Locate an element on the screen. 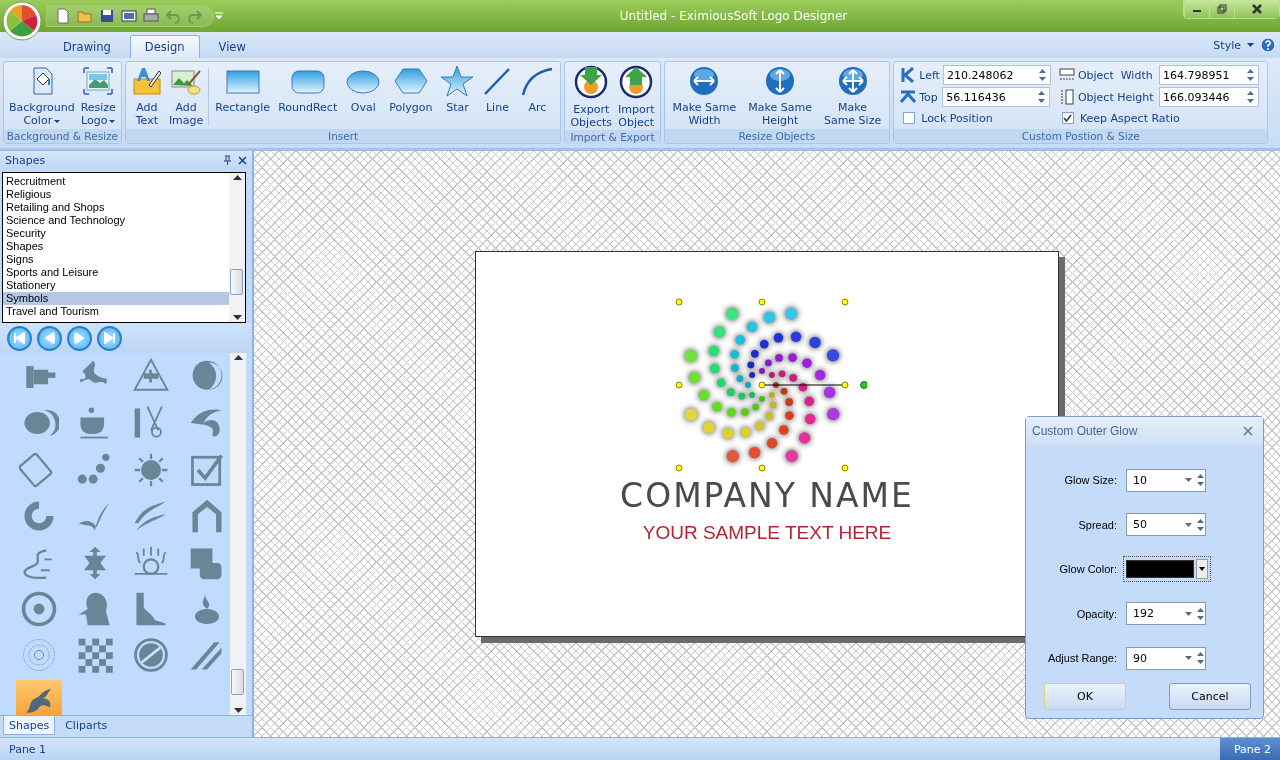 This screenshot has width=1280, height=760. panel-title: Shapes is located at coordinates (26, 160).